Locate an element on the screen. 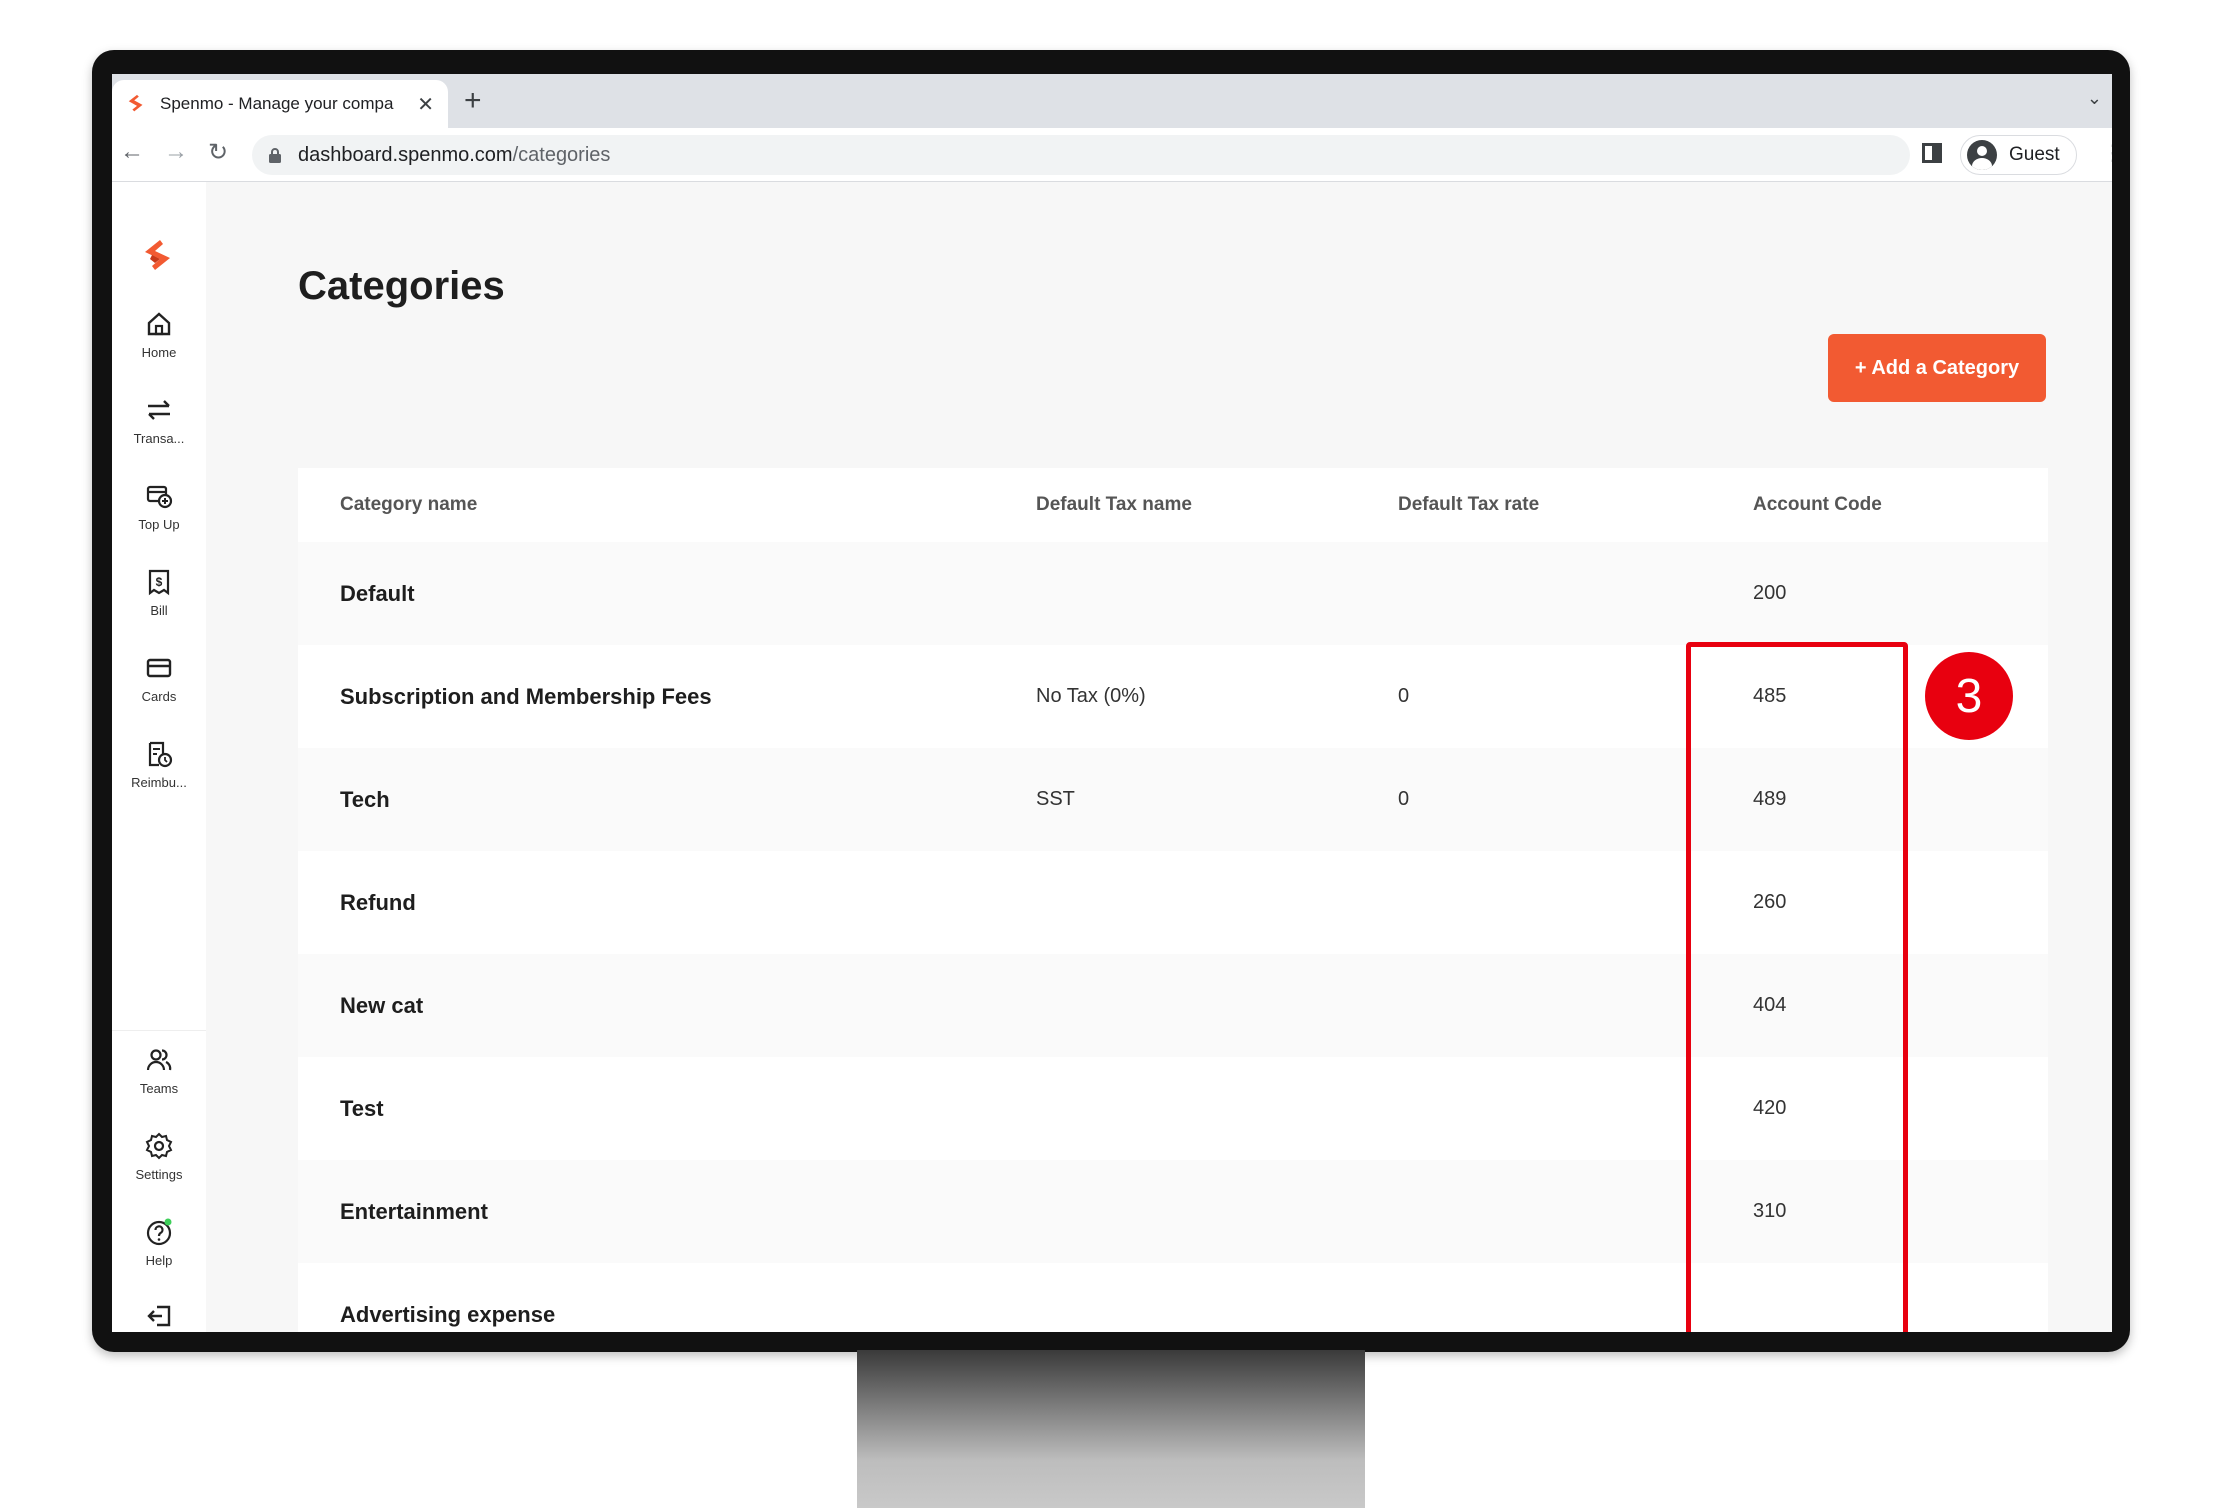 This screenshot has height=1508, width=2216. new-tab-button: + is located at coordinates (473, 101).